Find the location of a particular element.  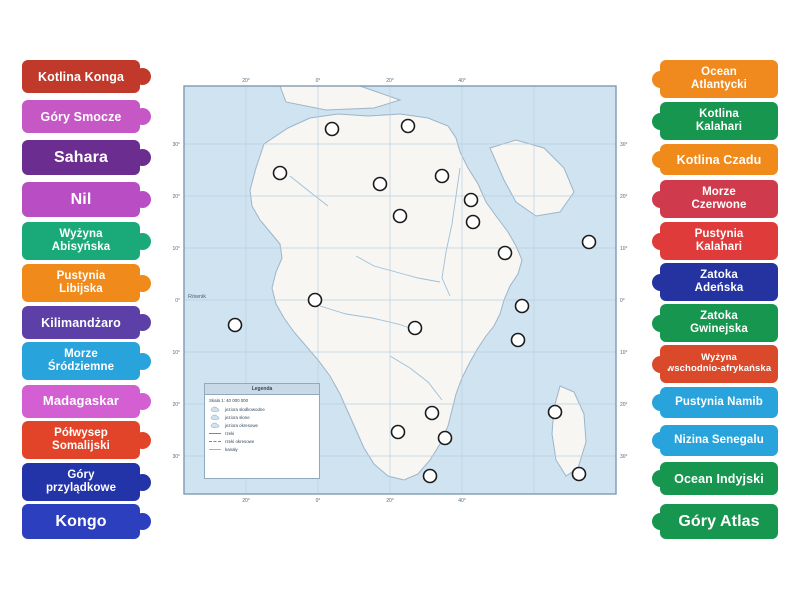

label-pill: Wyżyna wschodnio-afrykańska is located at coordinates (719, 364).